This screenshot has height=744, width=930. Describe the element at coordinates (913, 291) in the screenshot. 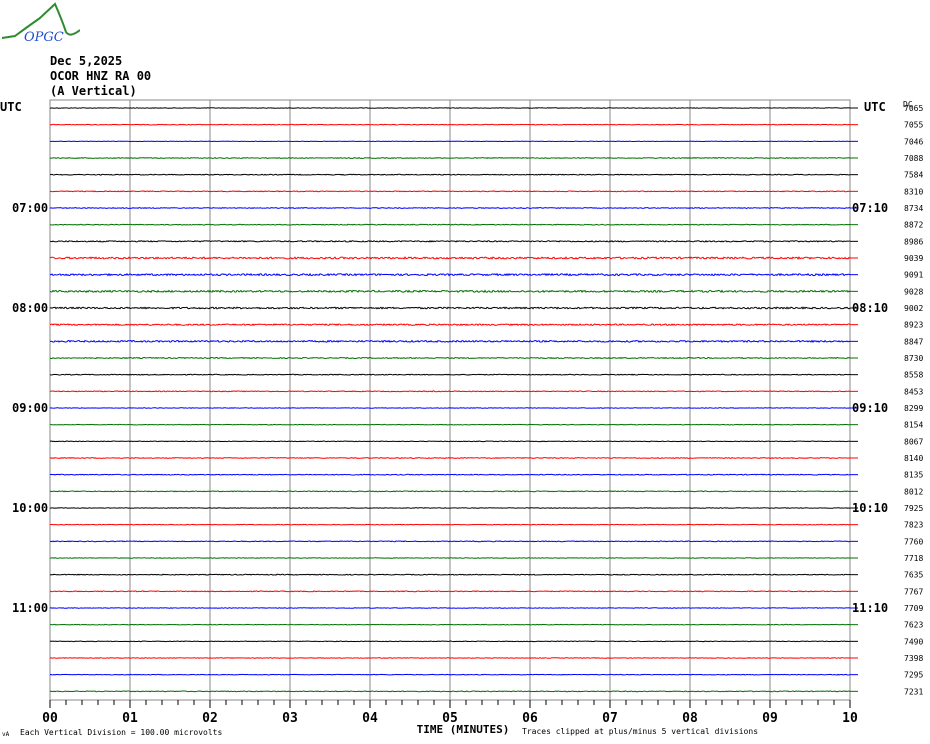

I see `dc-offset-label: 9028` at that location.